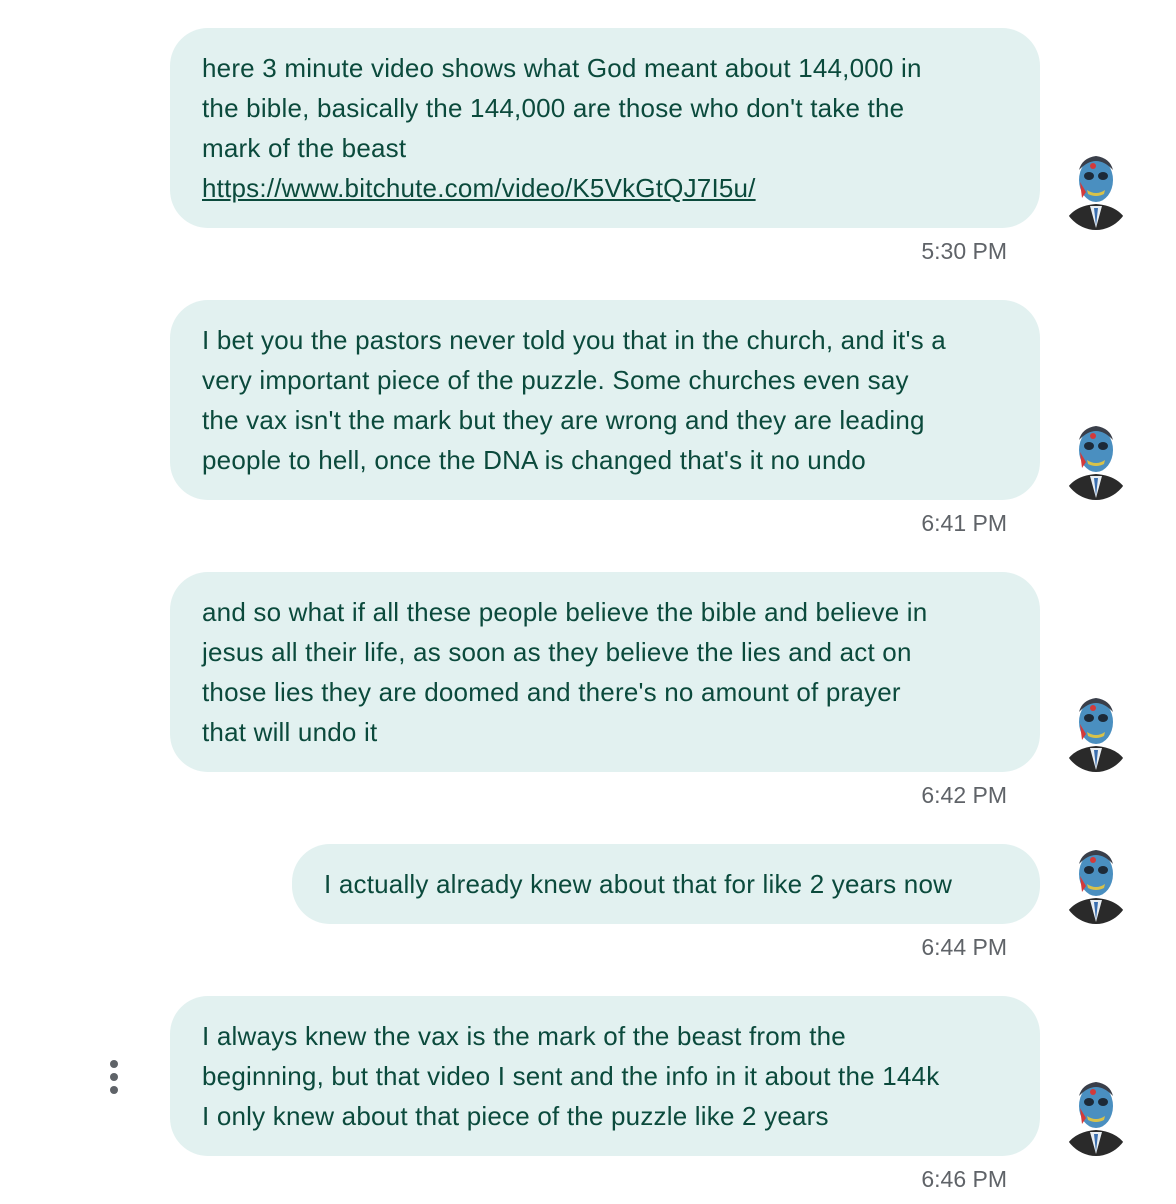 The height and width of the screenshot is (1204, 1176). What do you see at coordinates (304, 148) in the screenshot?
I see `message-text-line: mark of the beast` at bounding box center [304, 148].